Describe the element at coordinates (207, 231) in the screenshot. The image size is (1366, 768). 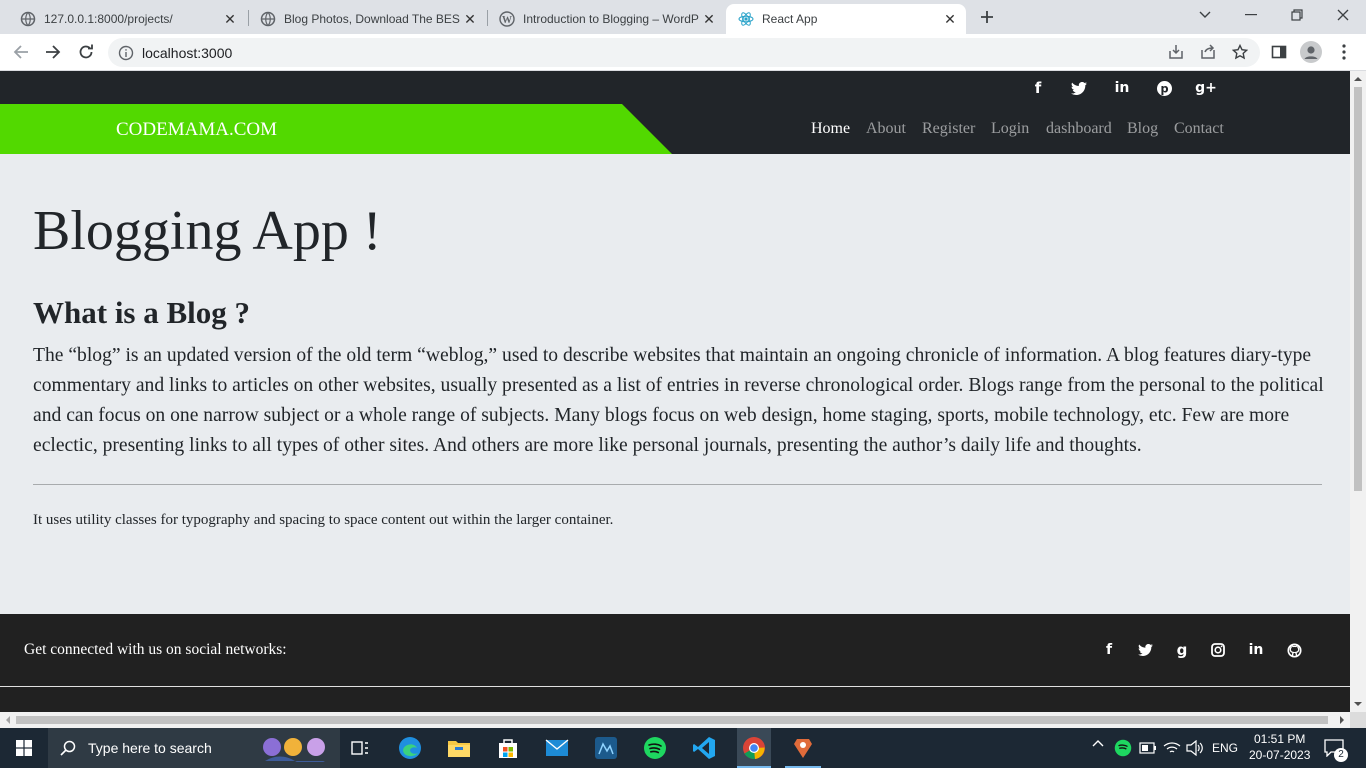
I see `page-title: Blogging App !` at that location.